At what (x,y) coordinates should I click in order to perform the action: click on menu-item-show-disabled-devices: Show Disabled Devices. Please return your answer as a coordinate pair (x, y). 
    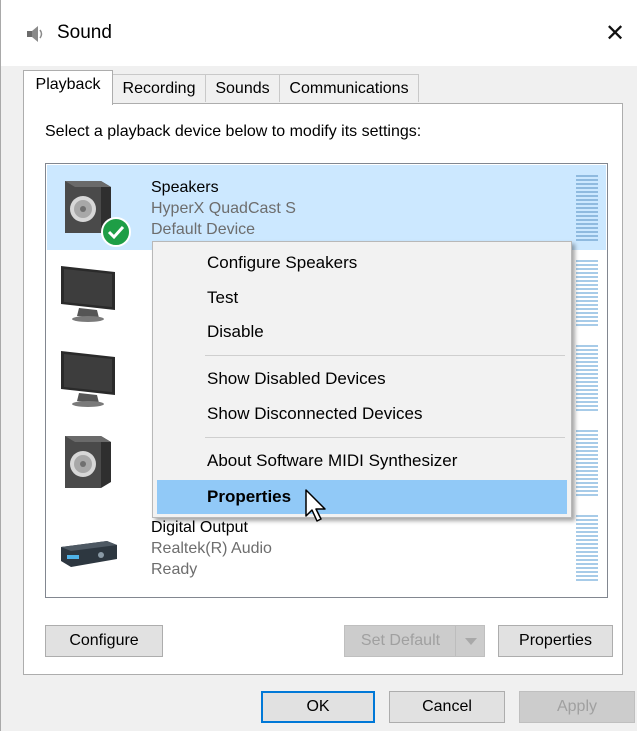
    Looking at the image, I should click on (362, 379).